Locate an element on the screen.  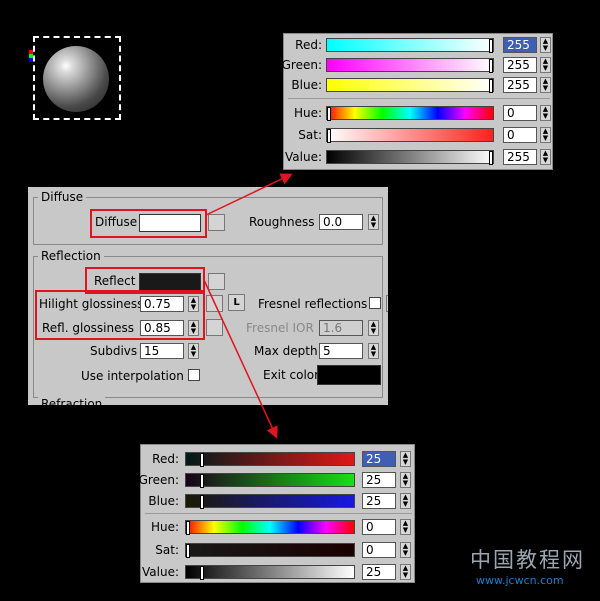
watermark-url: www.jcwcn.com is located at coordinates (520, 580).